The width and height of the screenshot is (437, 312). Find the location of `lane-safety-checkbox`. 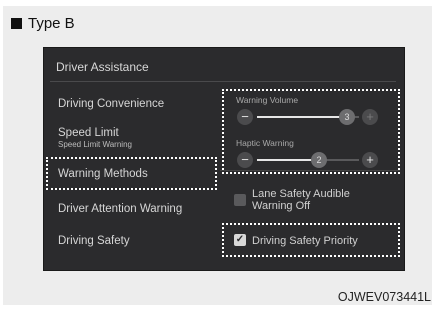

lane-safety-checkbox is located at coordinates (240, 200).